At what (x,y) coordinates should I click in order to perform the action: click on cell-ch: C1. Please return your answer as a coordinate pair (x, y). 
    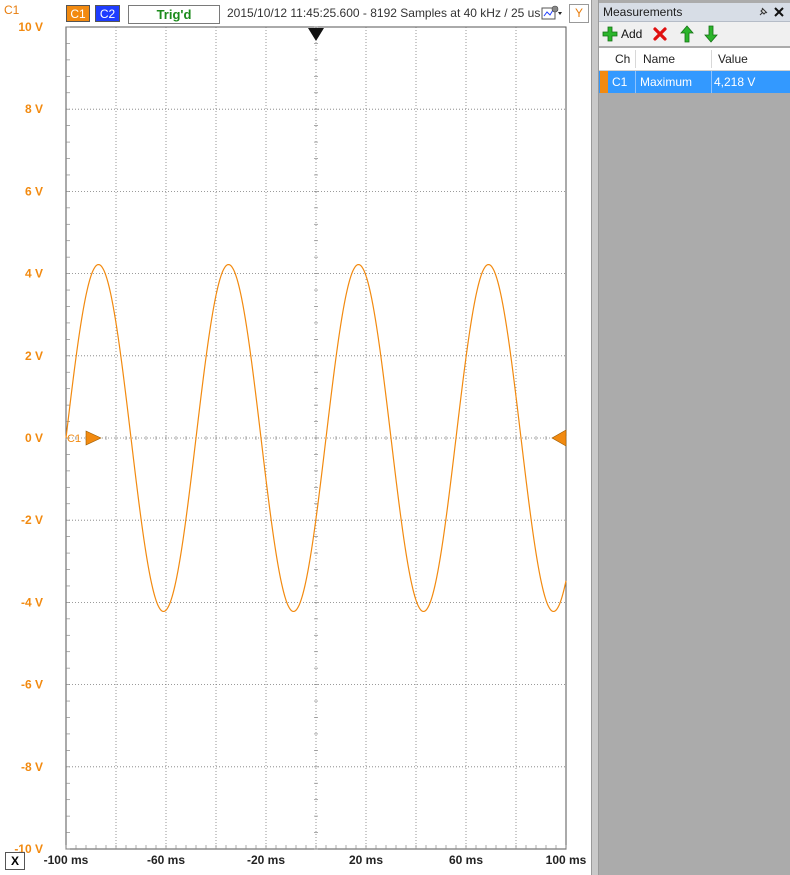
    Looking at the image, I should click on (620, 82).